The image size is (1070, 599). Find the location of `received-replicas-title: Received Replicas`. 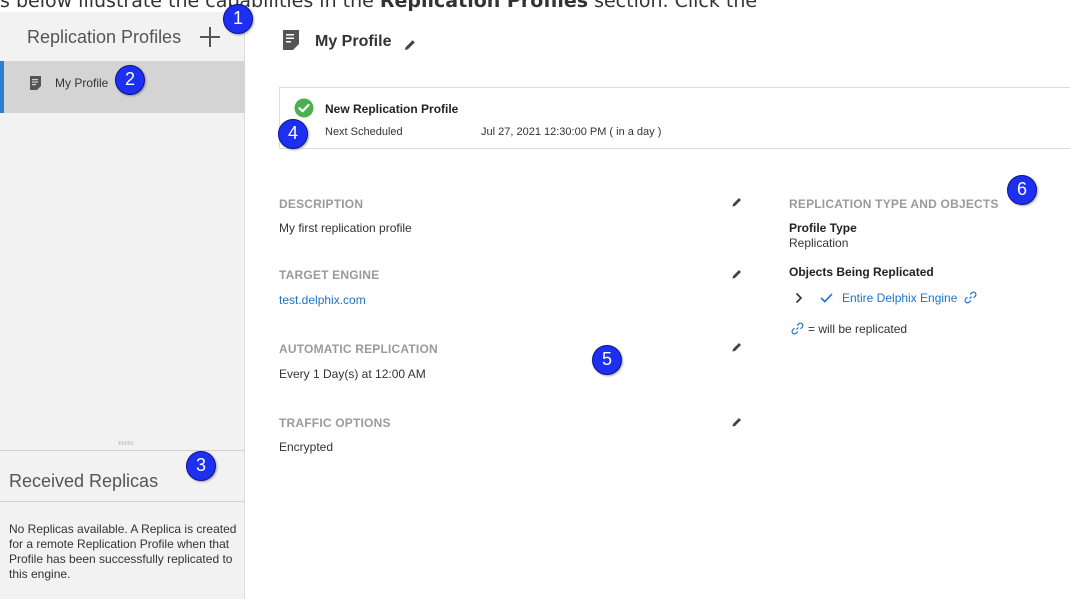

received-replicas-title: Received Replicas is located at coordinates (84, 481).